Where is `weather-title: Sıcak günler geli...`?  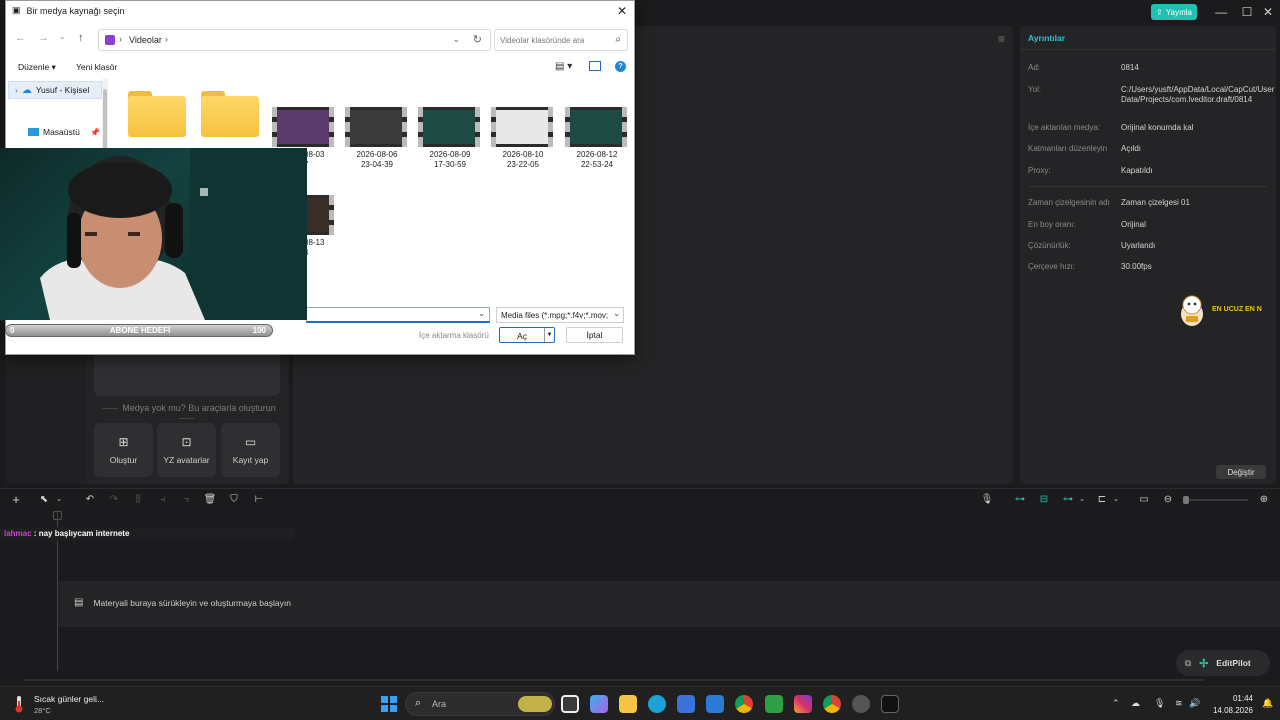
weather-title: Sıcak günler geli... is located at coordinates (69, 699).